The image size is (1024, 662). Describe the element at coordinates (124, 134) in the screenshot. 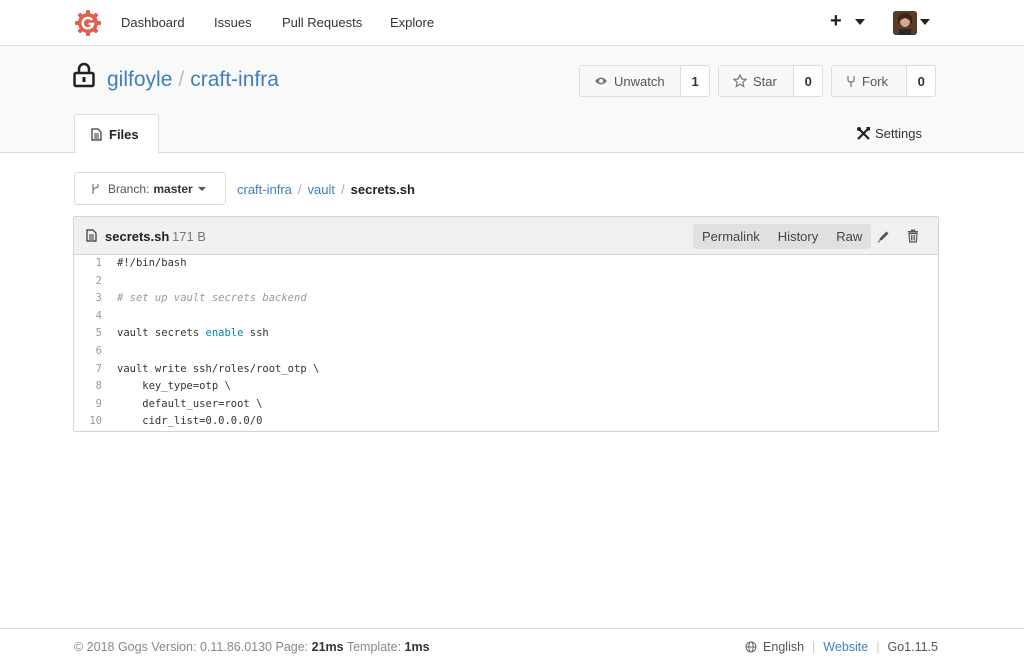

I see `tab-files-label: Files` at that location.